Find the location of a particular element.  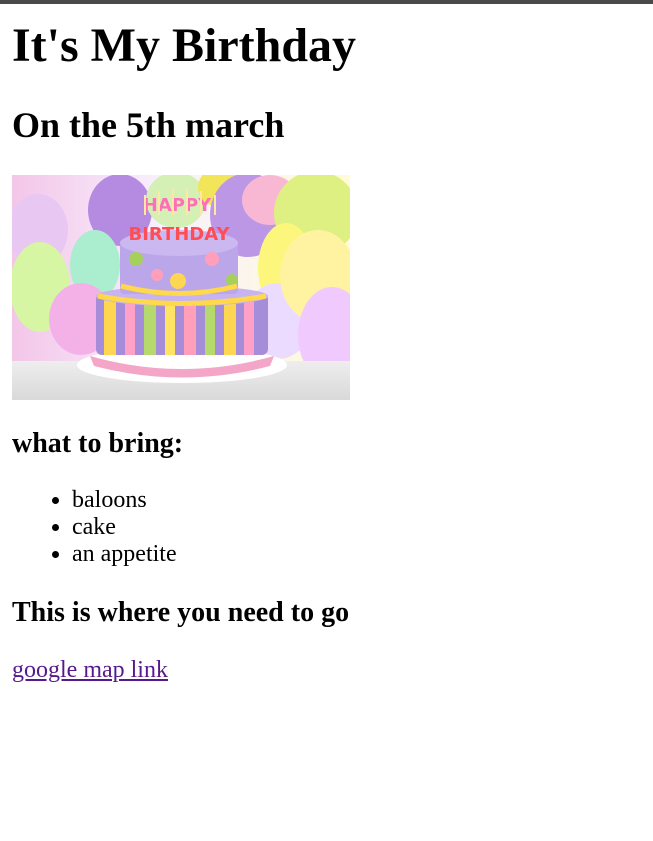

list-item: baloons is located at coordinates (124, 500).